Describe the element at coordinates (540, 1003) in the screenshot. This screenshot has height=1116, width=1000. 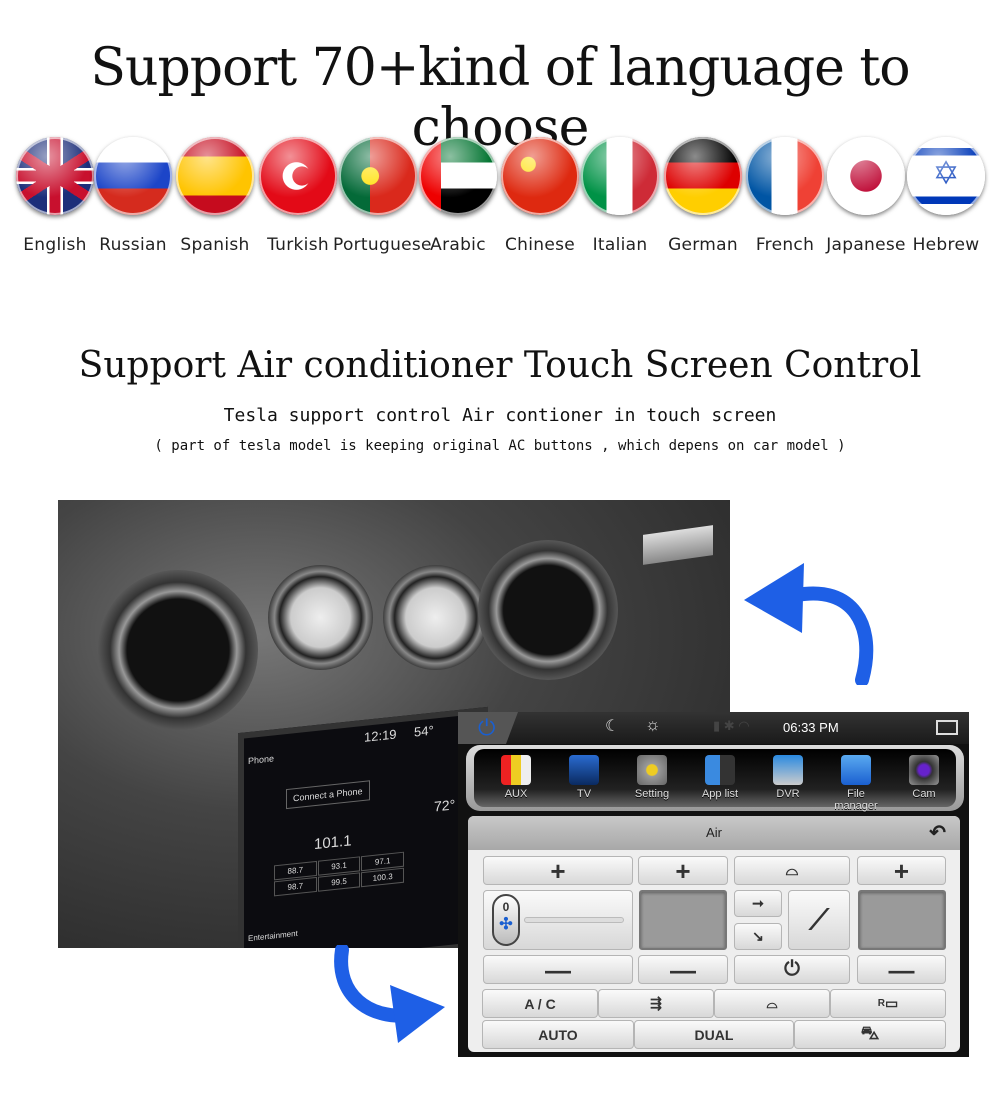
I see `ac-button: A / C` at that location.